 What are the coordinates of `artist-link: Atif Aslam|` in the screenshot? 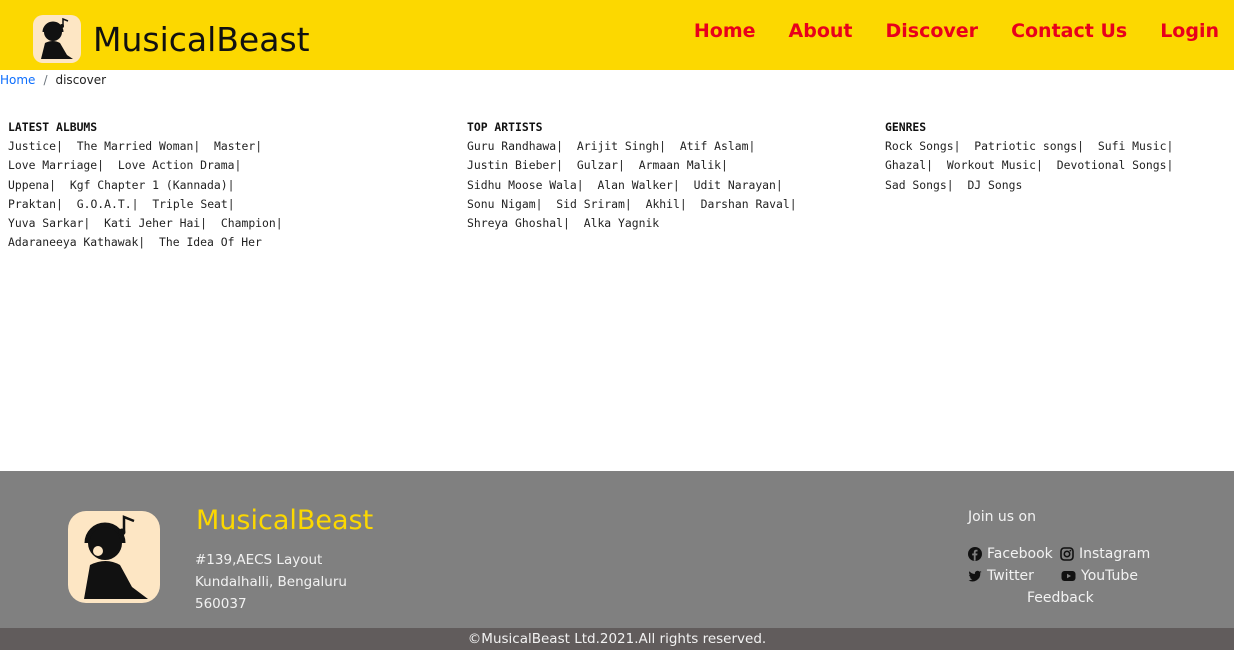 It's located at (717, 146).